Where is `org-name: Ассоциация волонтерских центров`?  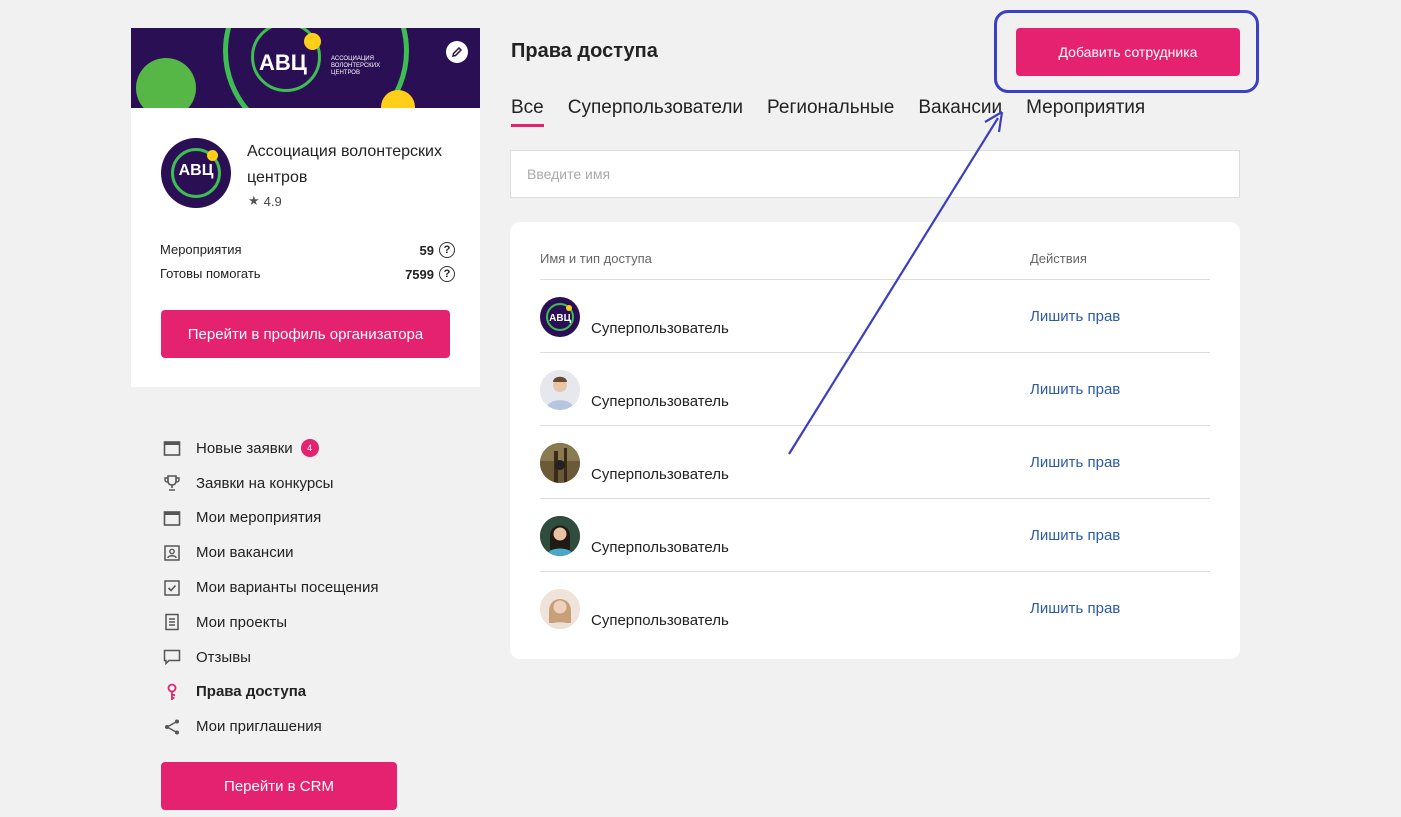
org-name: Ассоциация волонтерских центров is located at coordinates (344, 164).